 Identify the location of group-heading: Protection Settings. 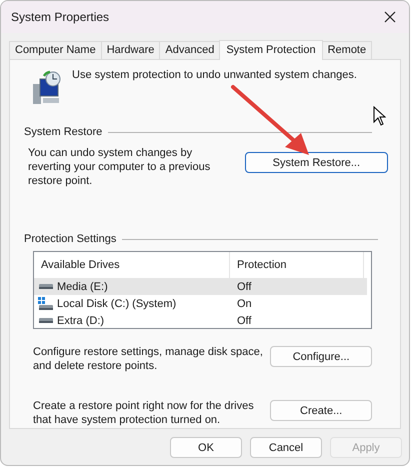
(70, 239).